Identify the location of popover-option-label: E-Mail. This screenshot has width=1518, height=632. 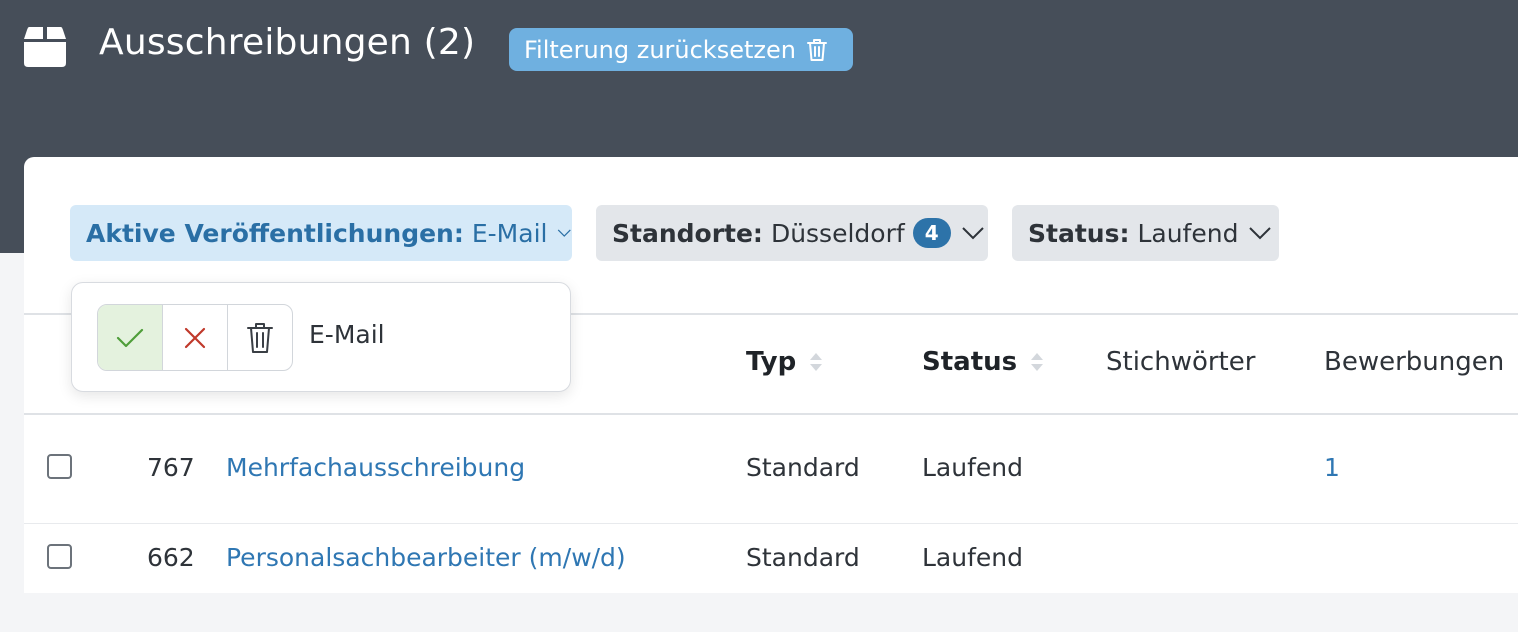
(347, 334).